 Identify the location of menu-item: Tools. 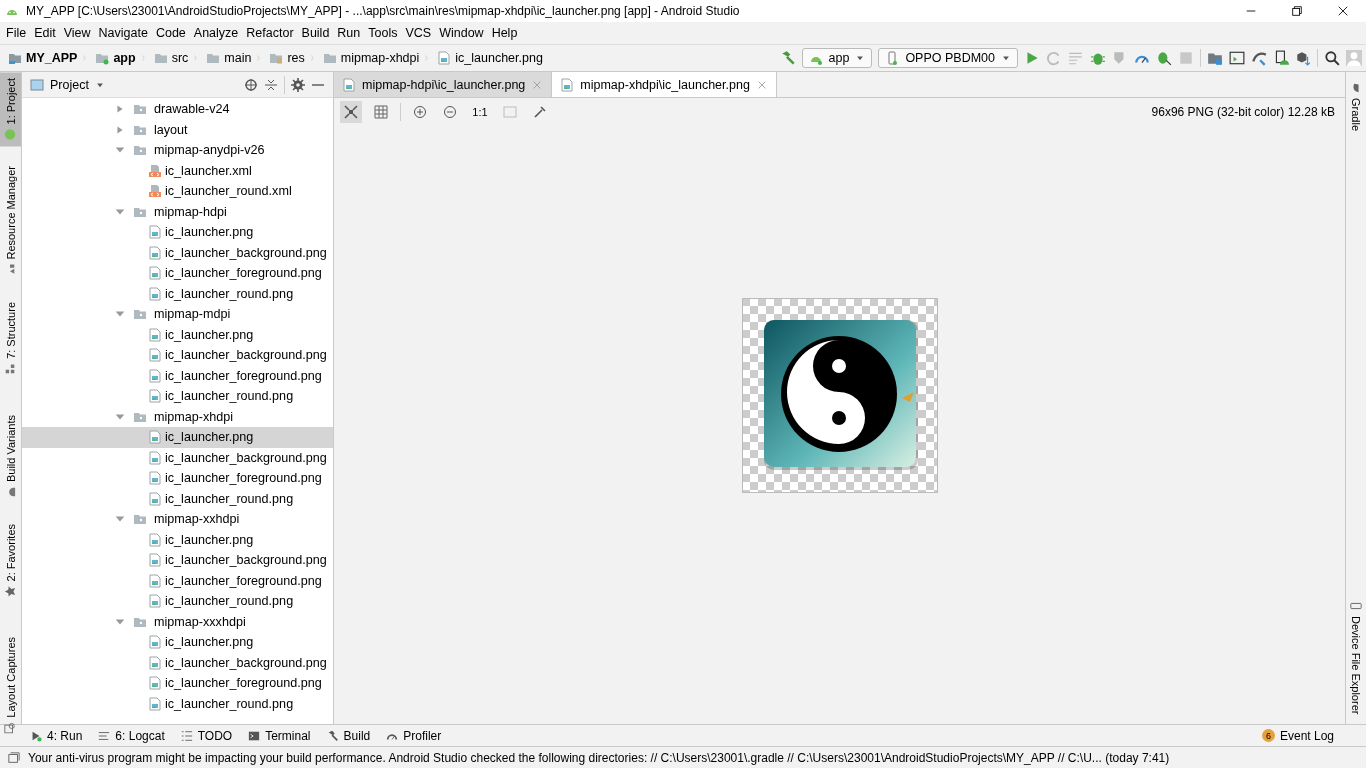
(383, 33).